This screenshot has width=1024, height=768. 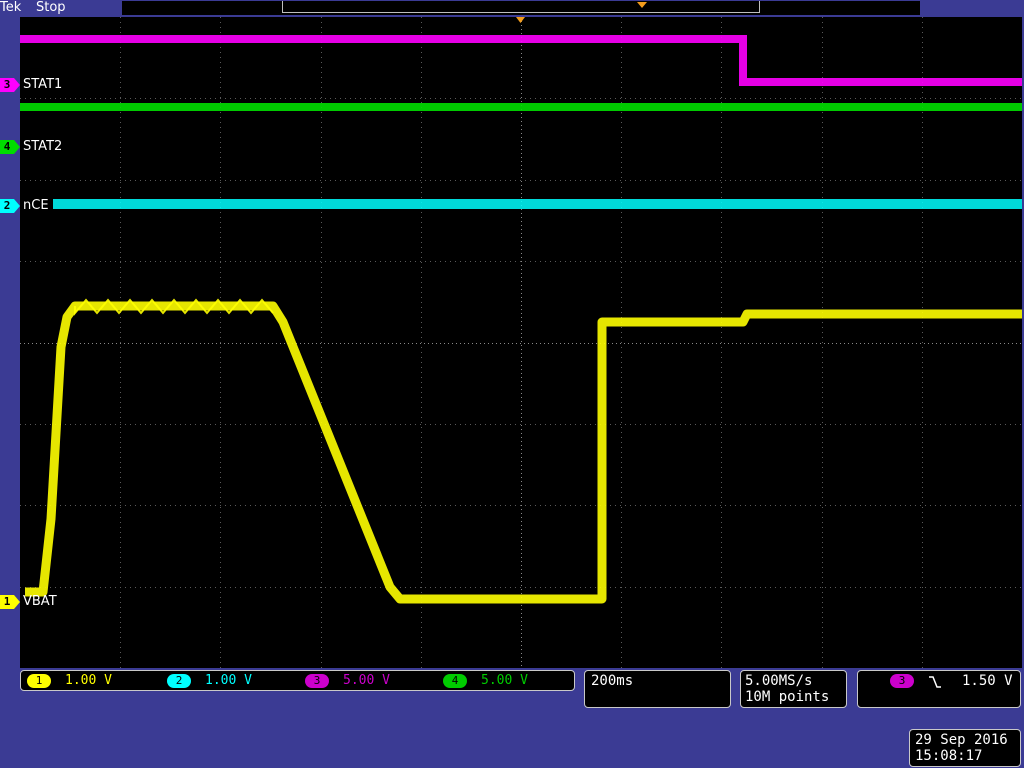 I want to click on ch3-scale-value: 5.00 V, so click(x=366, y=680).